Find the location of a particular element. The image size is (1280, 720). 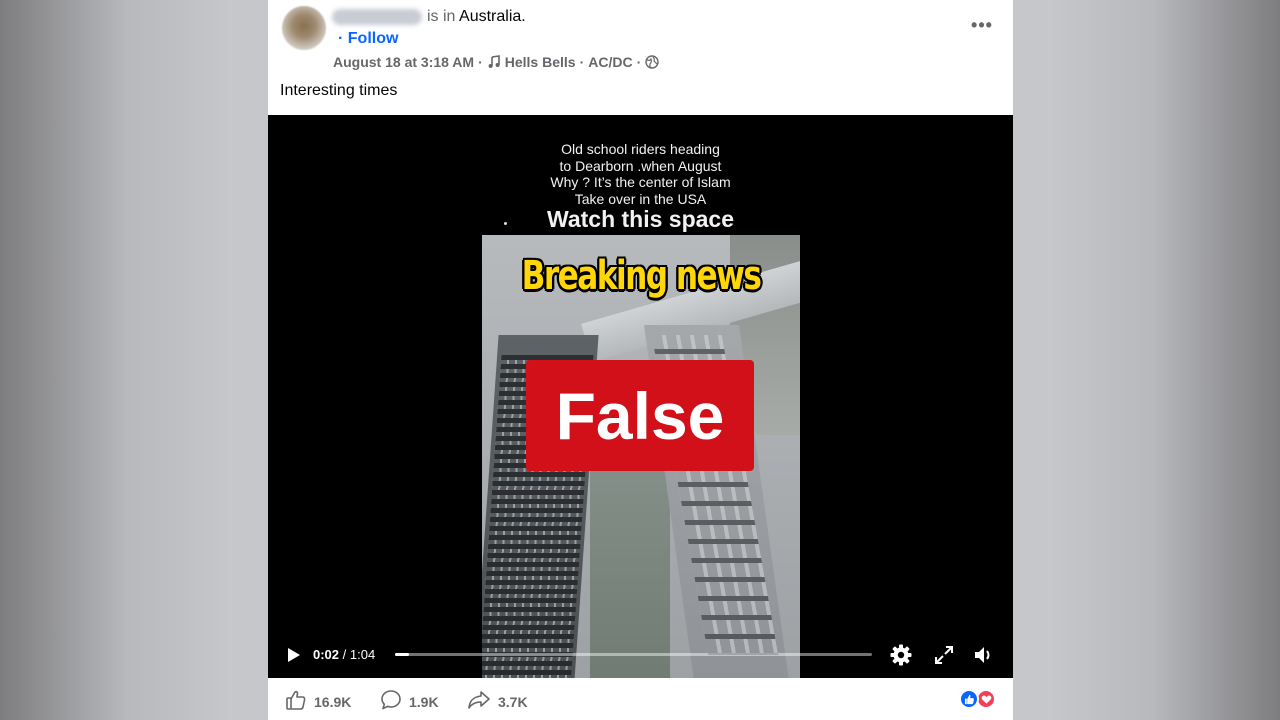

location-link: Australia is located at coordinates (490, 16).